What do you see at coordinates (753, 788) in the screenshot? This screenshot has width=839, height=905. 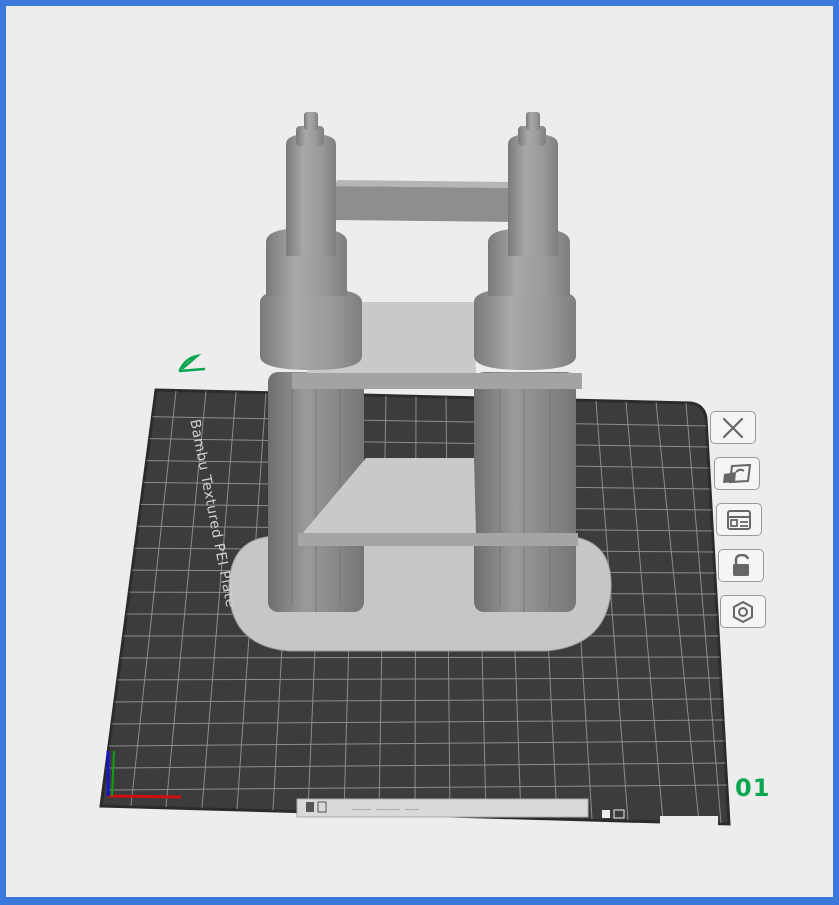 I see `plate-number: 01` at bounding box center [753, 788].